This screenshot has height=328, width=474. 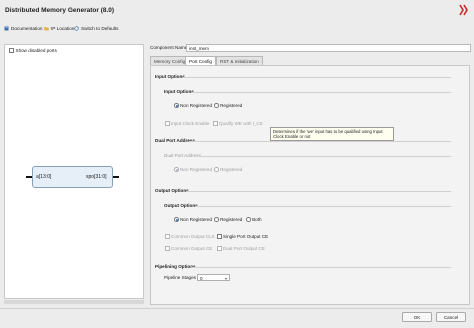 I want to click on switch-defaults-button: Switch to Defaults, so click(x=96, y=28).